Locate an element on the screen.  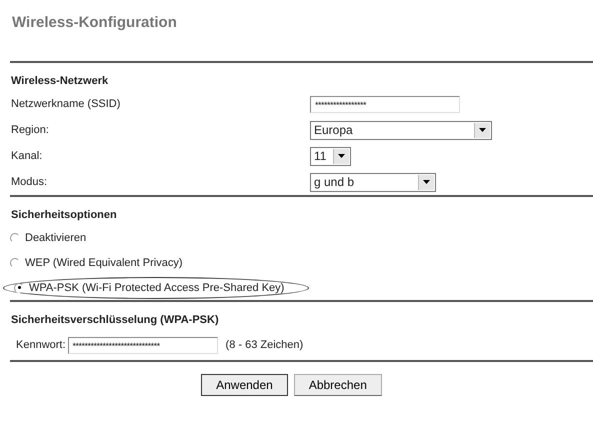
section-heading: Sicherheitsverschlüsselung (WPA-PSK) is located at coordinates (115, 321).